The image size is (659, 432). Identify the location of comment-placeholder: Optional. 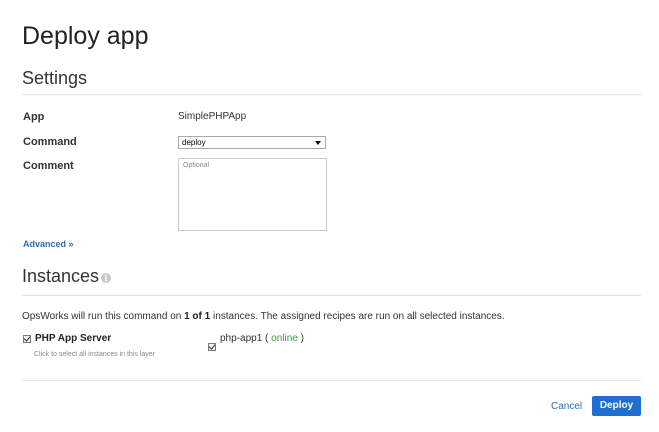
(196, 165).